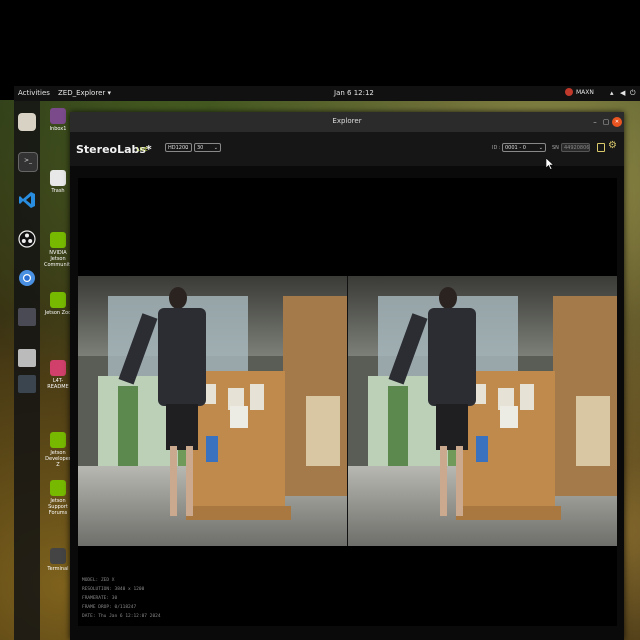  I want to click on obs-icon, so click(27, 239).